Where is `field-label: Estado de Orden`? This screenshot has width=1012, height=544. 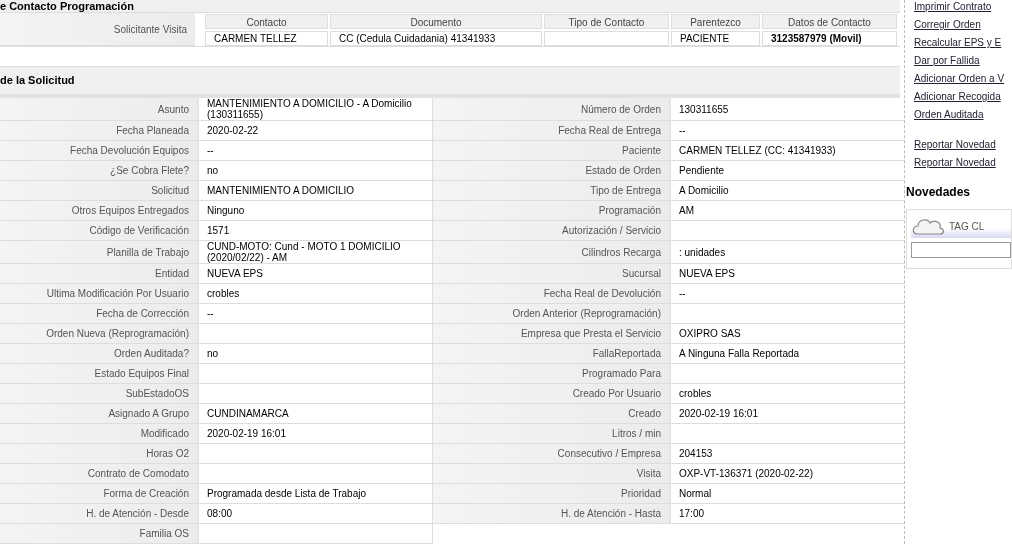 field-label: Estado de Orden is located at coordinates (550, 171).